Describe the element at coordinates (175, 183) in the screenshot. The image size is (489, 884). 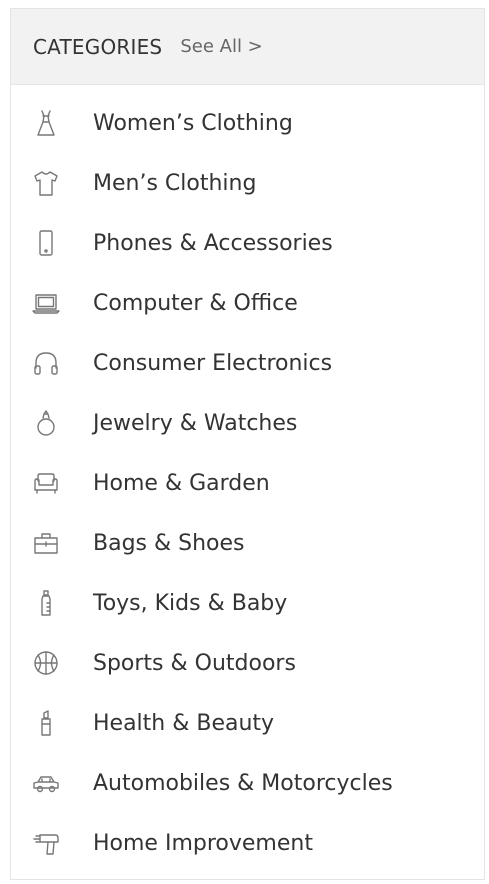
I see `category-label: Men’s Clothing` at that location.